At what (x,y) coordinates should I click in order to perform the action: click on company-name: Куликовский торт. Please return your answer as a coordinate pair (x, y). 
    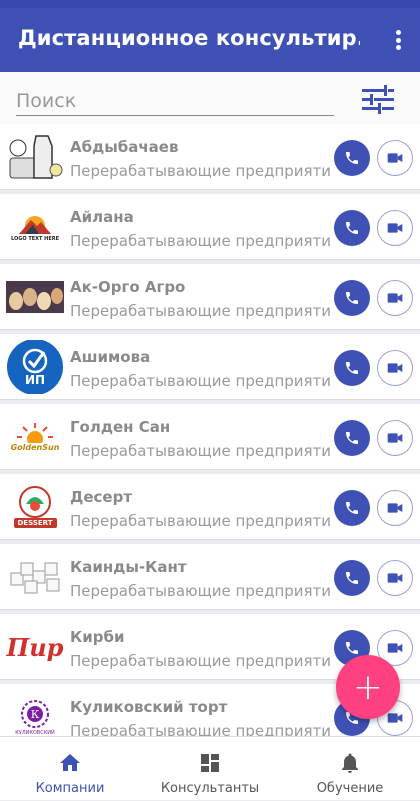
    Looking at the image, I should click on (149, 707).